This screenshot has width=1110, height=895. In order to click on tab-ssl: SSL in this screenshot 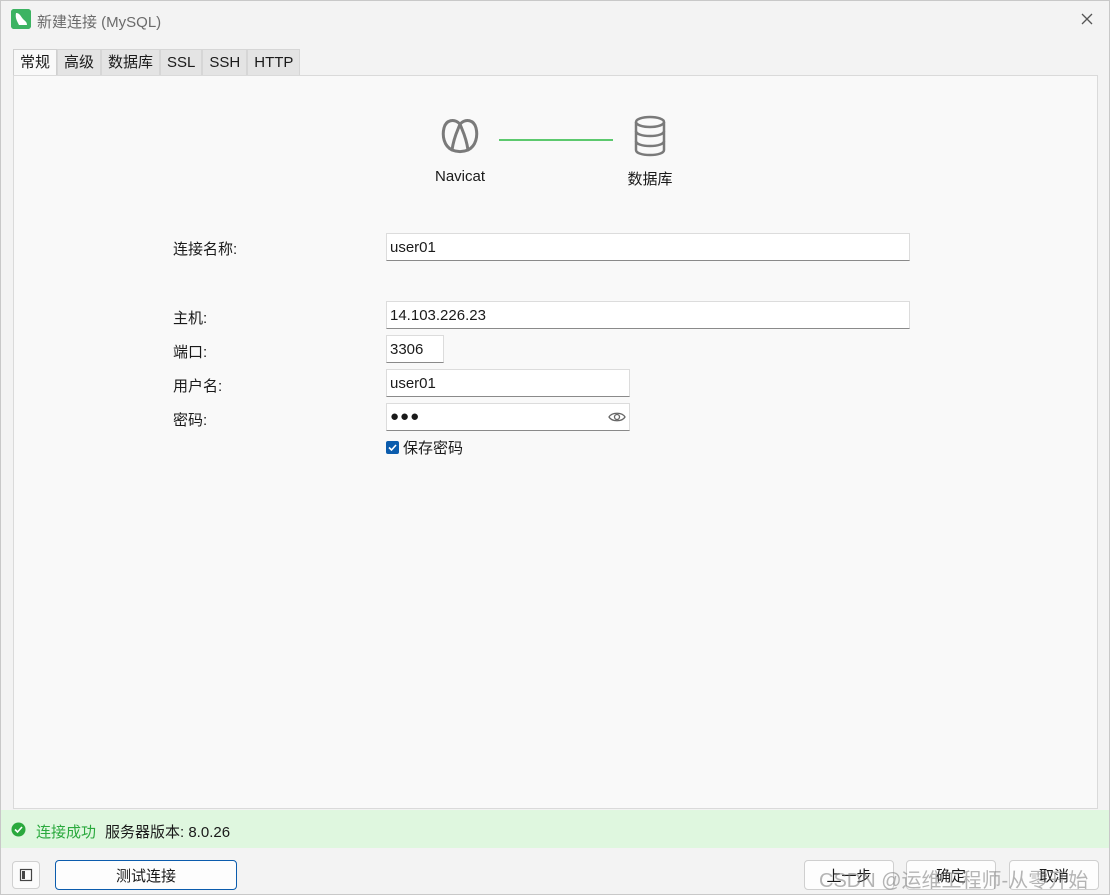, I will do `click(181, 62)`.